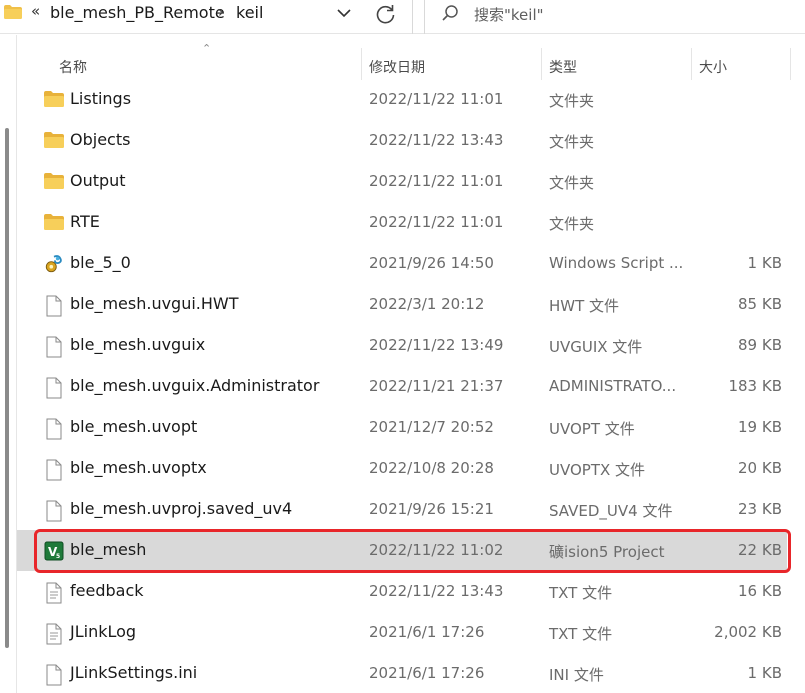 The height and width of the screenshot is (693, 805). What do you see at coordinates (597, 470) in the screenshot?
I see `file-type: UVOPTX 文件` at bounding box center [597, 470].